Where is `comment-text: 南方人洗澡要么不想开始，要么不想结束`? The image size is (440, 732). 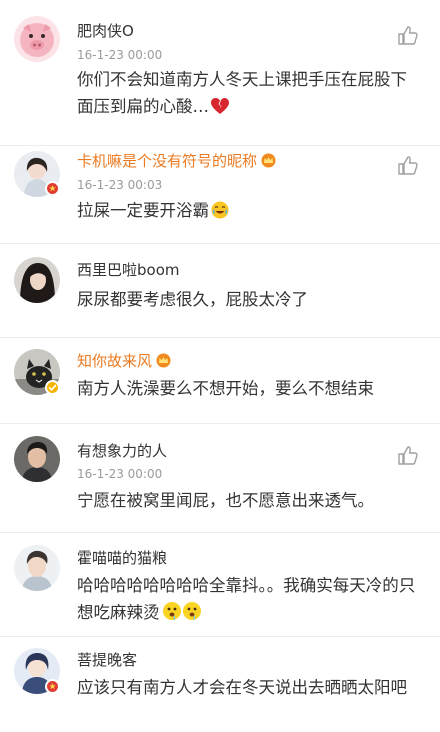
comment-text: 南方人洗澡要么不想开始，要么不想结束 is located at coordinates (247, 388).